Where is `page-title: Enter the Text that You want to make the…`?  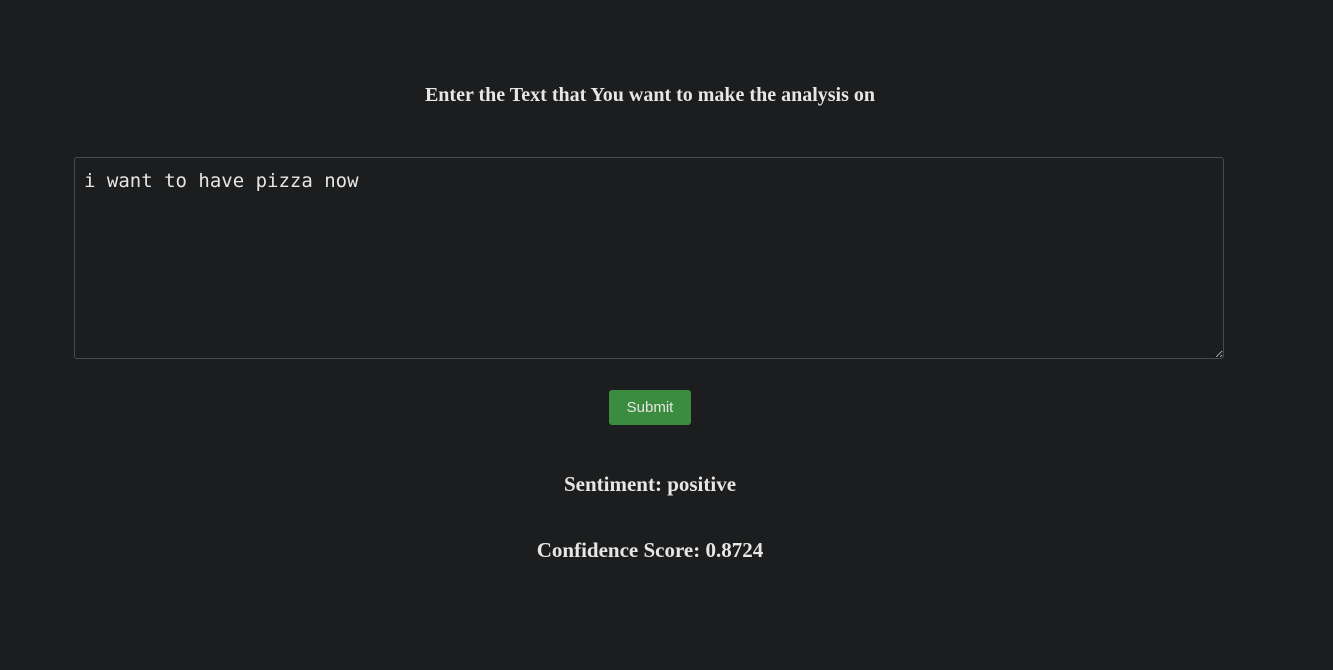 page-title: Enter the Text that You want to make the… is located at coordinates (650, 95).